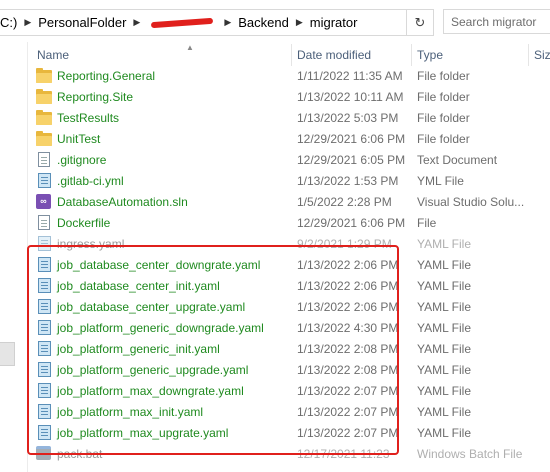  Describe the element at coordinates (8, 22) in the screenshot. I see `breadcrumb-drive: C:)` at that location.